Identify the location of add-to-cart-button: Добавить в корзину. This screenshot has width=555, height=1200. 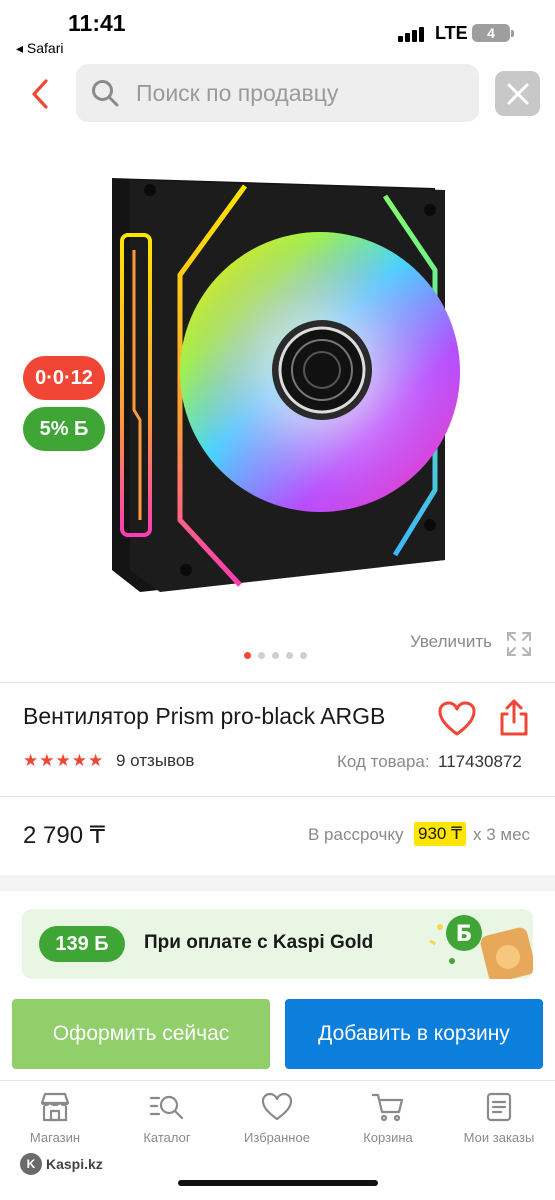
(414, 1034).